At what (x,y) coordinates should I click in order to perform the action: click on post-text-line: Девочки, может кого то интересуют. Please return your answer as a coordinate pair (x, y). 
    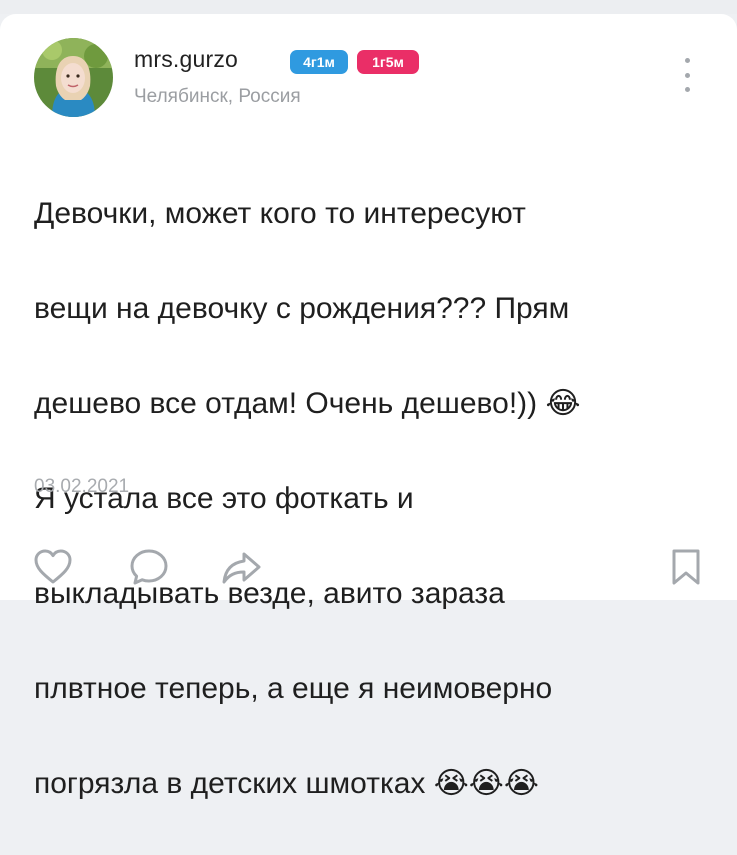
    Looking at the image, I should click on (280, 213).